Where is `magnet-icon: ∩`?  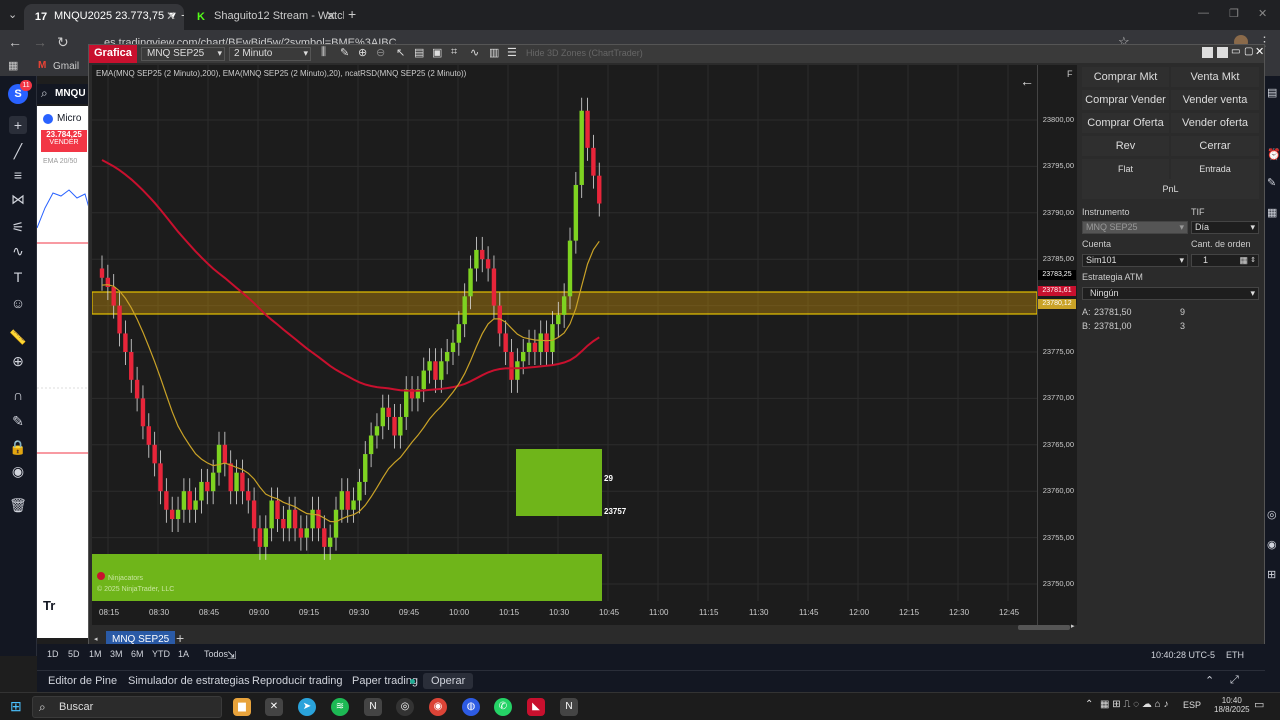 magnet-icon: ∩ is located at coordinates (18, 395).